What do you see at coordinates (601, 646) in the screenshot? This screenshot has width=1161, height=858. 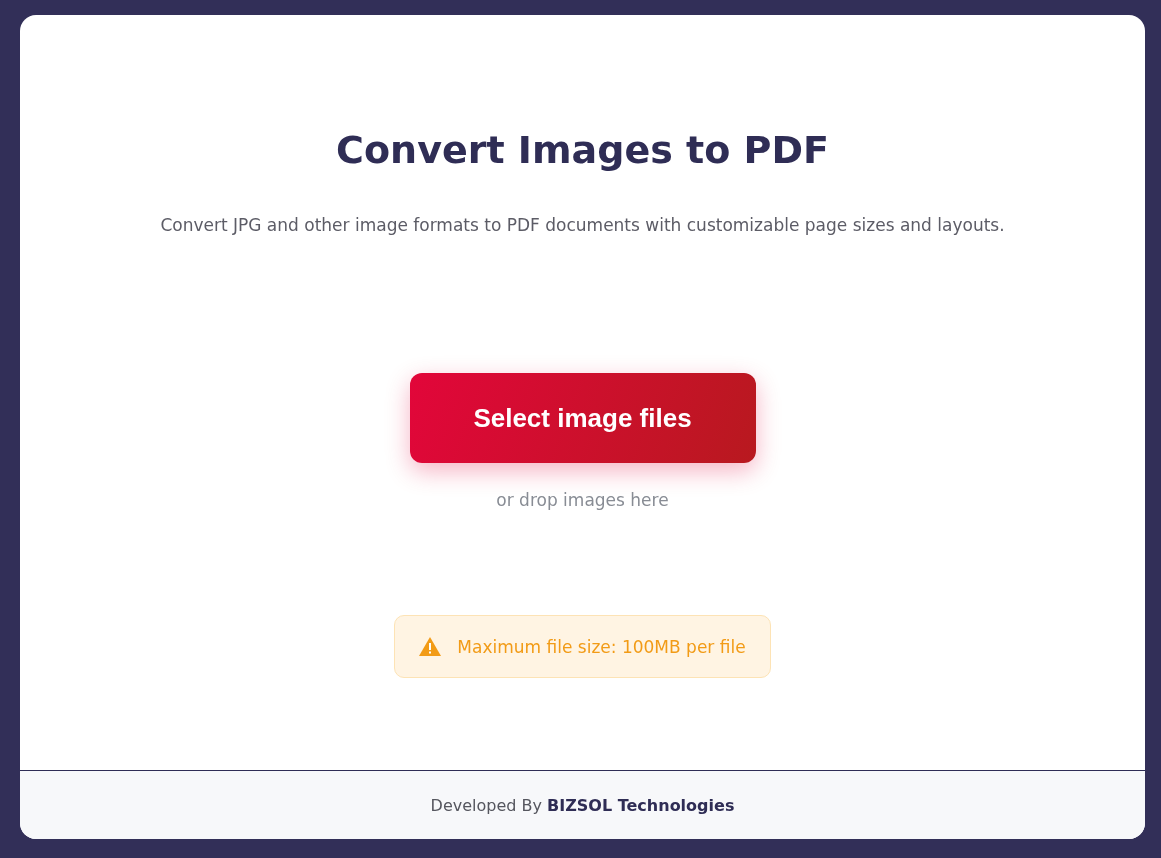 I see `notice-text: Maximum file size: 100MB per file` at bounding box center [601, 646].